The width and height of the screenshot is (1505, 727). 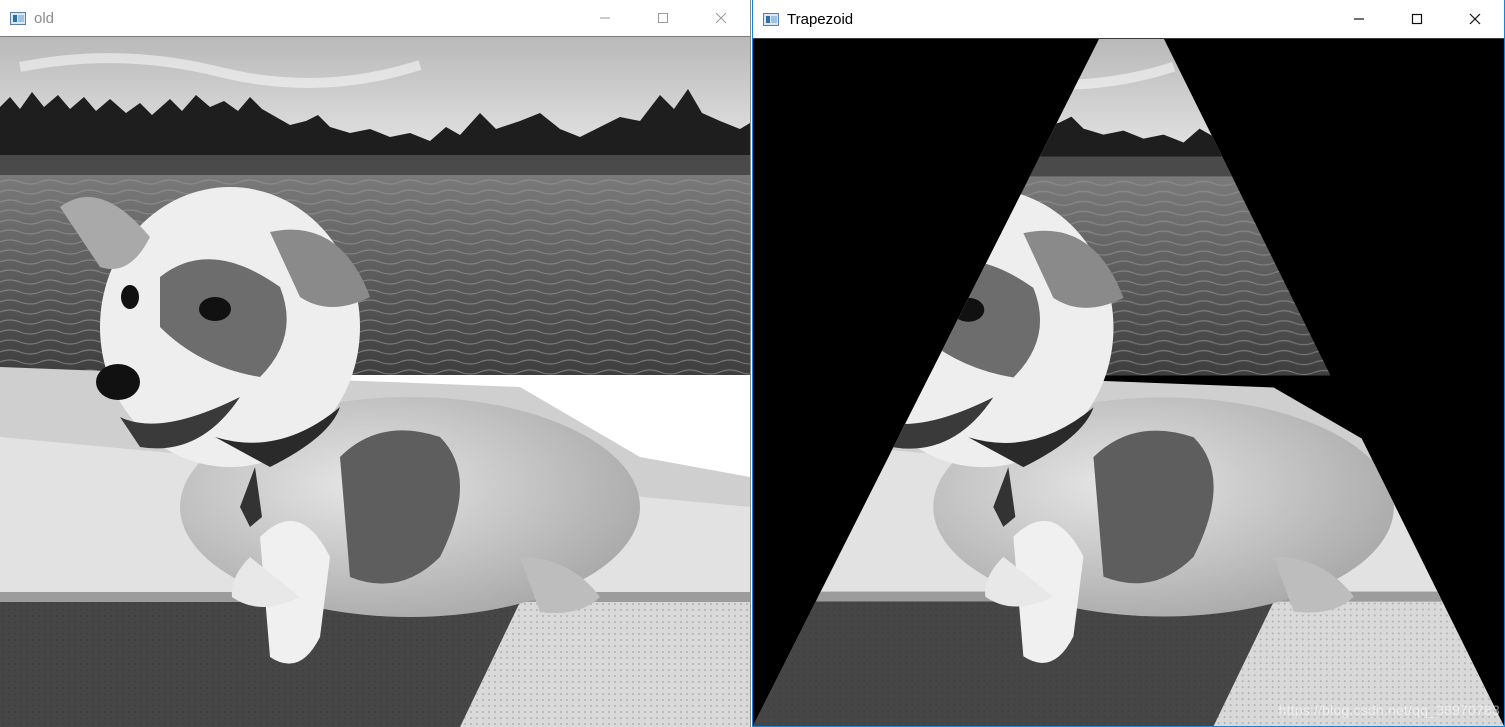 What do you see at coordinates (820, 19) in the screenshot?
I see `window-title: Trapezoid` at bounding box center [820, 19].